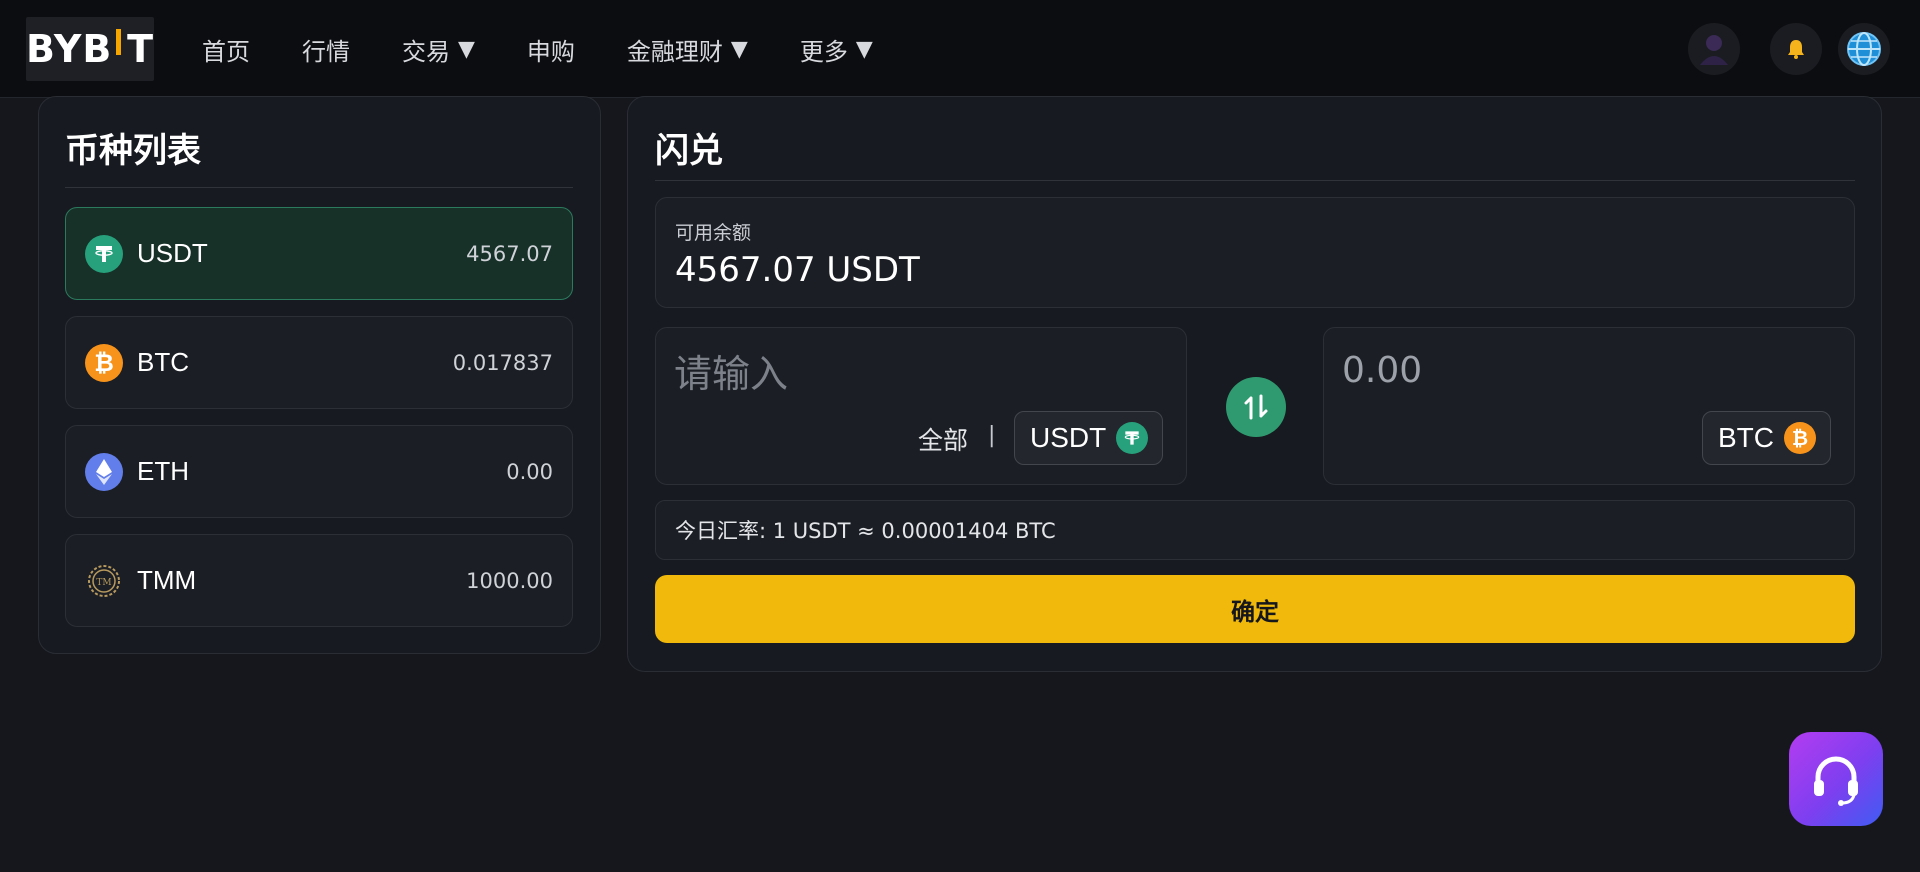 Image resolution: width=1920 pixels, height=872 pixels. I want to click on coin-row-eth: ETH 0.00, so click(319, 471).